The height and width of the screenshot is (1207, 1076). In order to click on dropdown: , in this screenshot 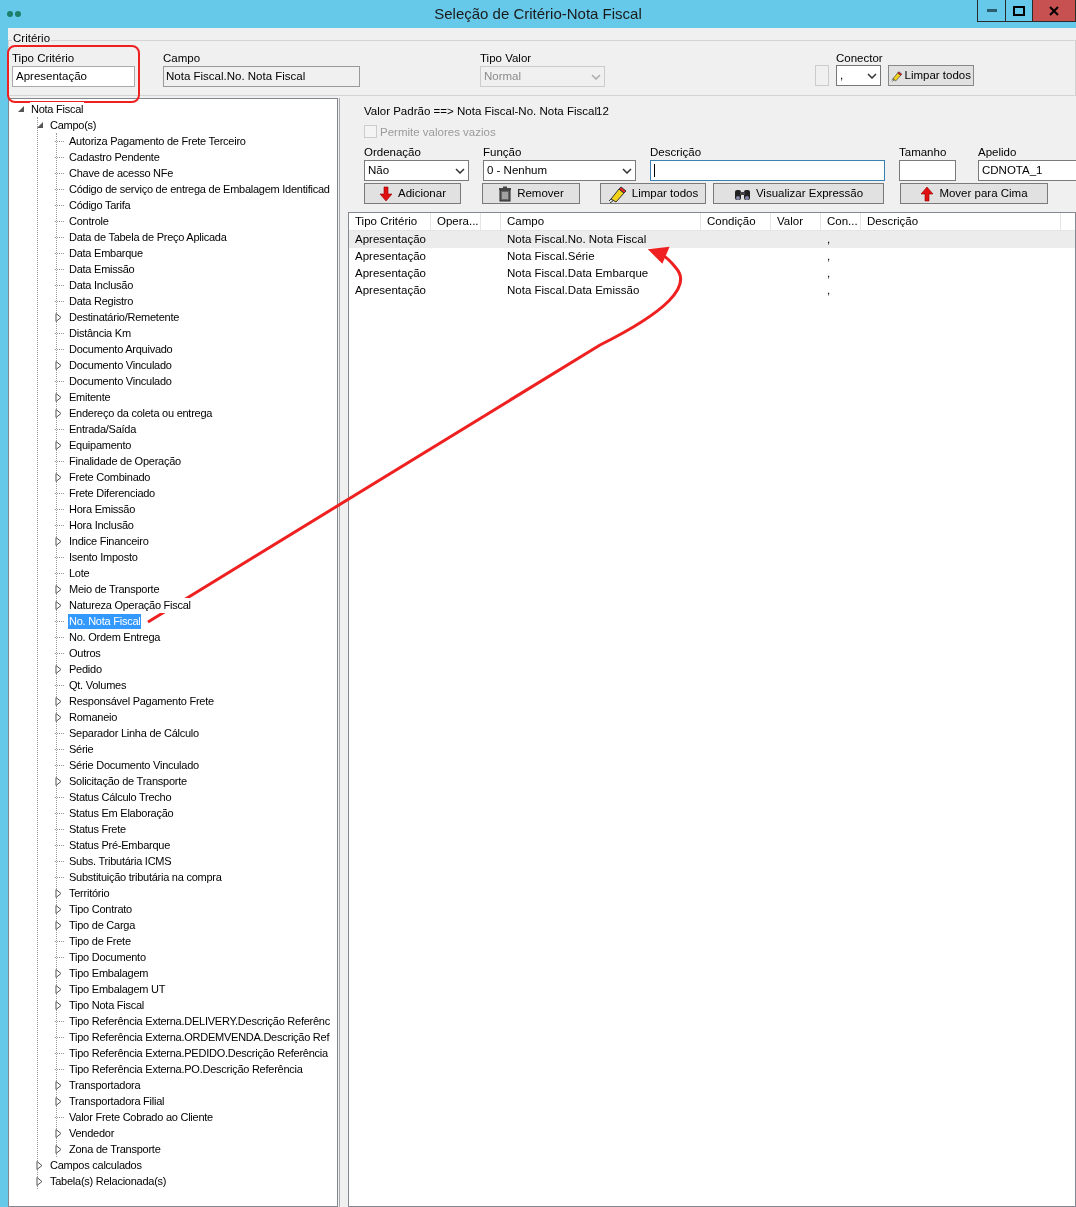, I will do `click(858, 75)`.